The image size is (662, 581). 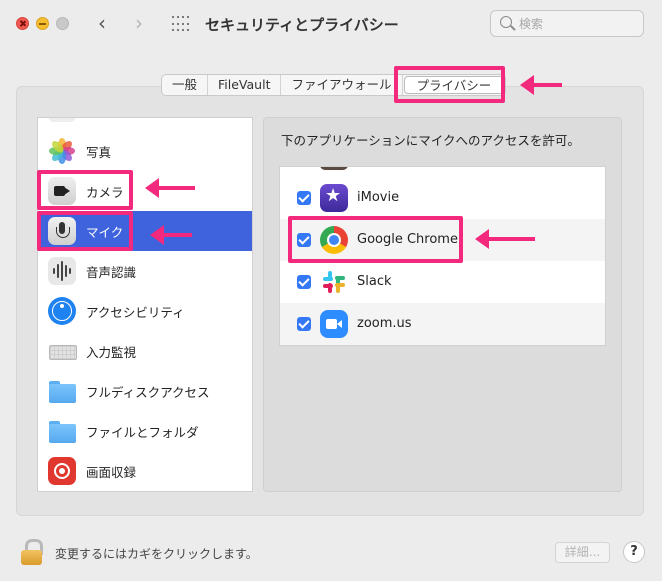 What do you see at coordinates (302, 25) in the screenshot?
I see `window-title: セキュリティとプライバシー` at bounding box center [302, 25].